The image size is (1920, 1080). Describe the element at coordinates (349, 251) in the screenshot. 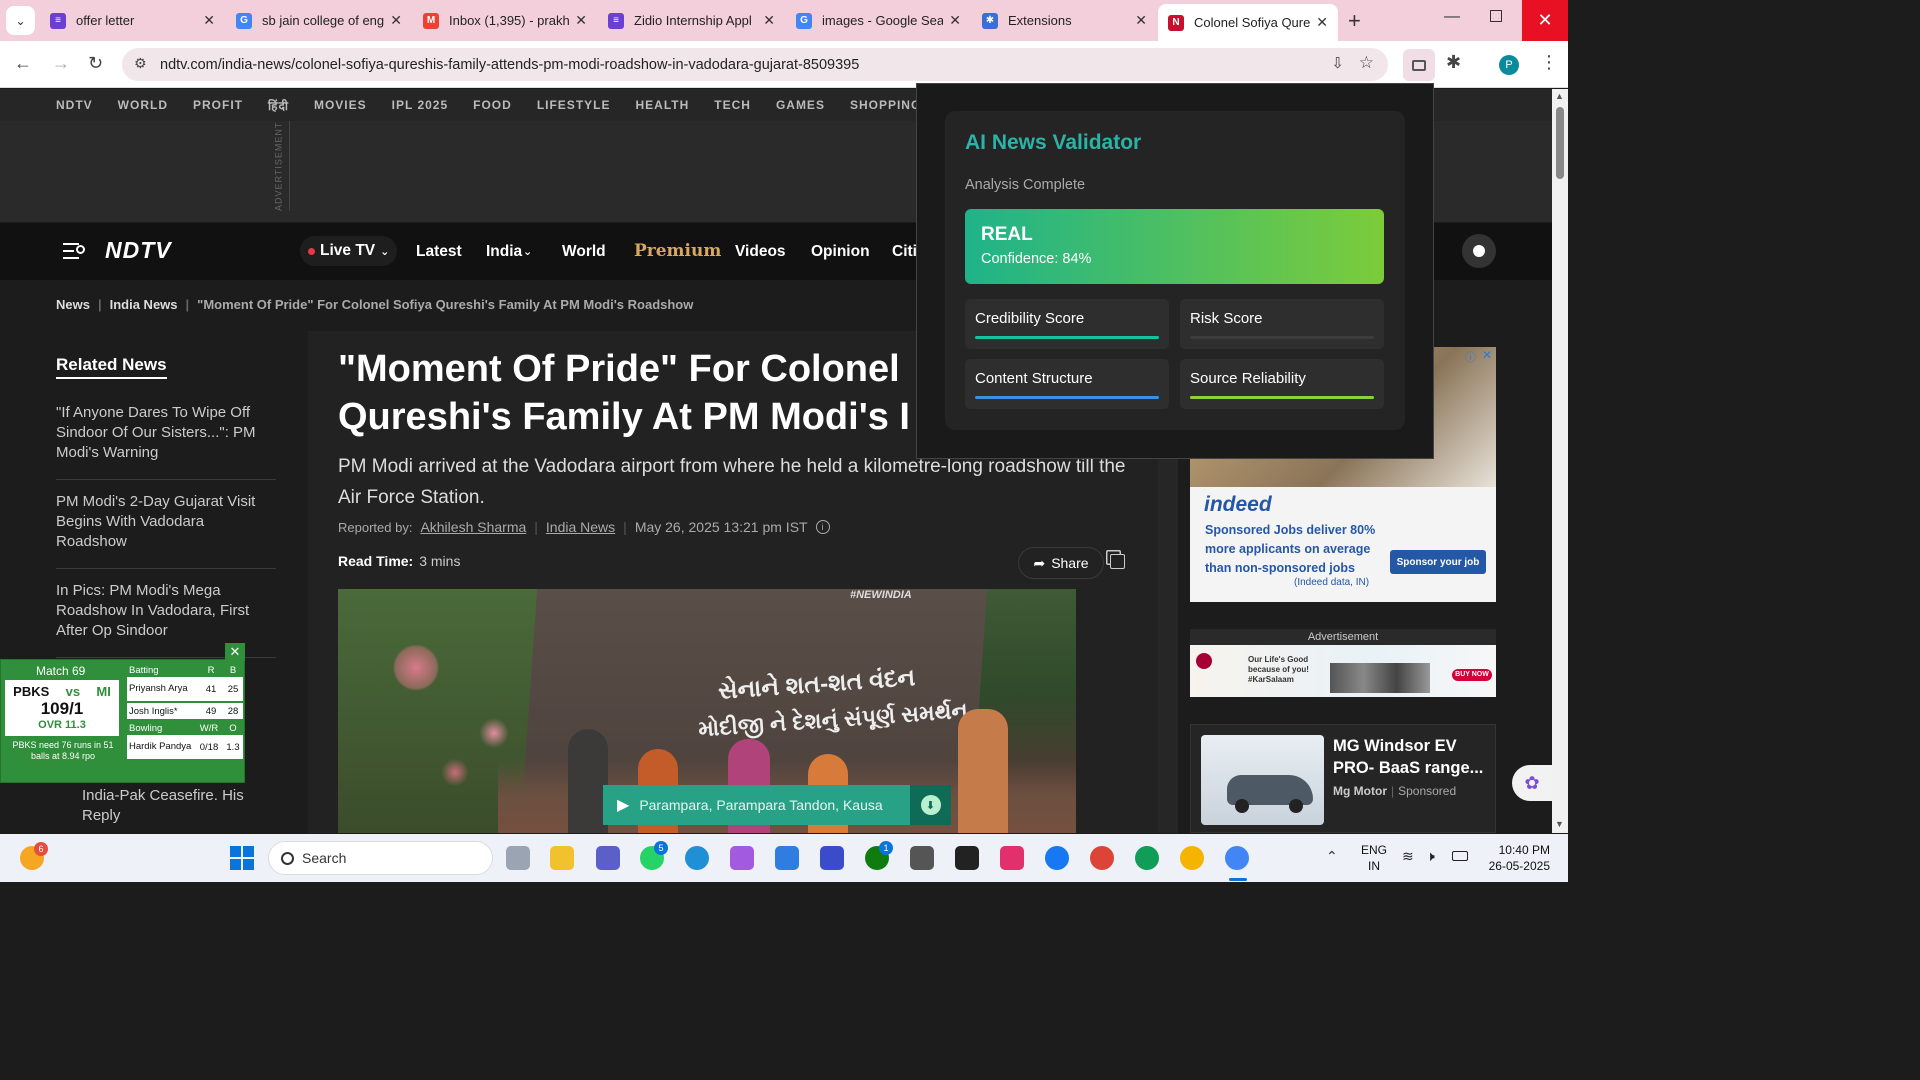

I see `live-tv-menu: Live TV ⌄` at that location.